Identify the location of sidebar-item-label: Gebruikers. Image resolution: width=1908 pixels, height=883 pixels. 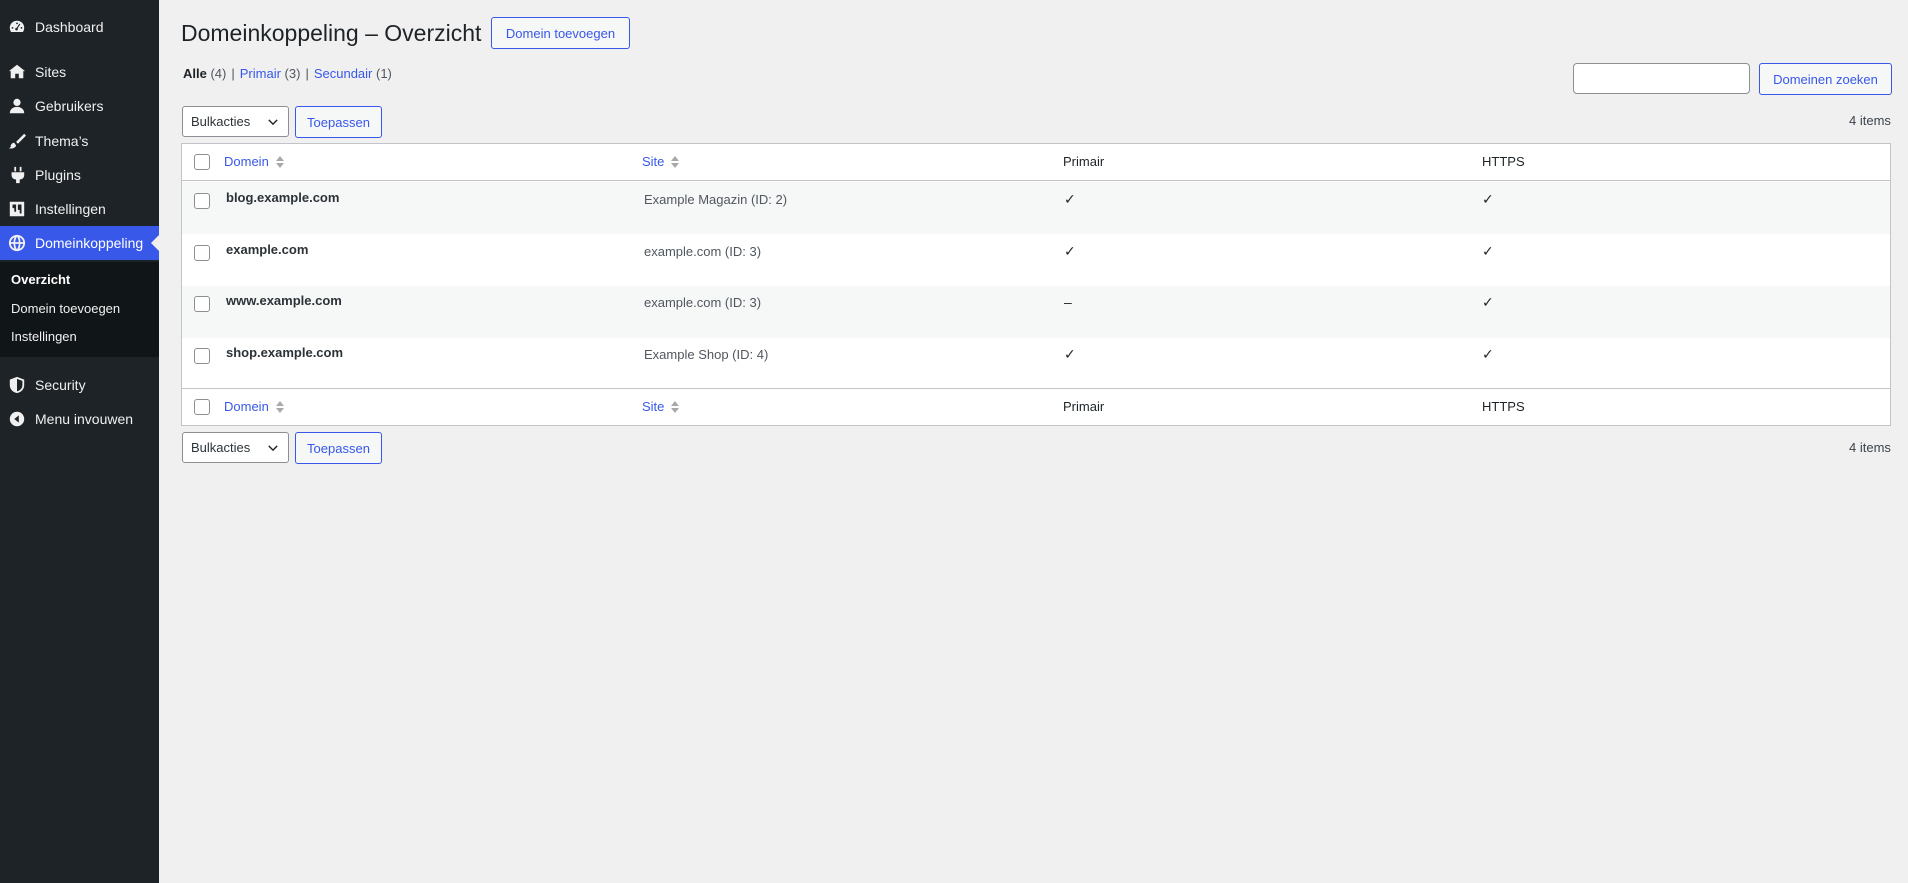
(69, 106).